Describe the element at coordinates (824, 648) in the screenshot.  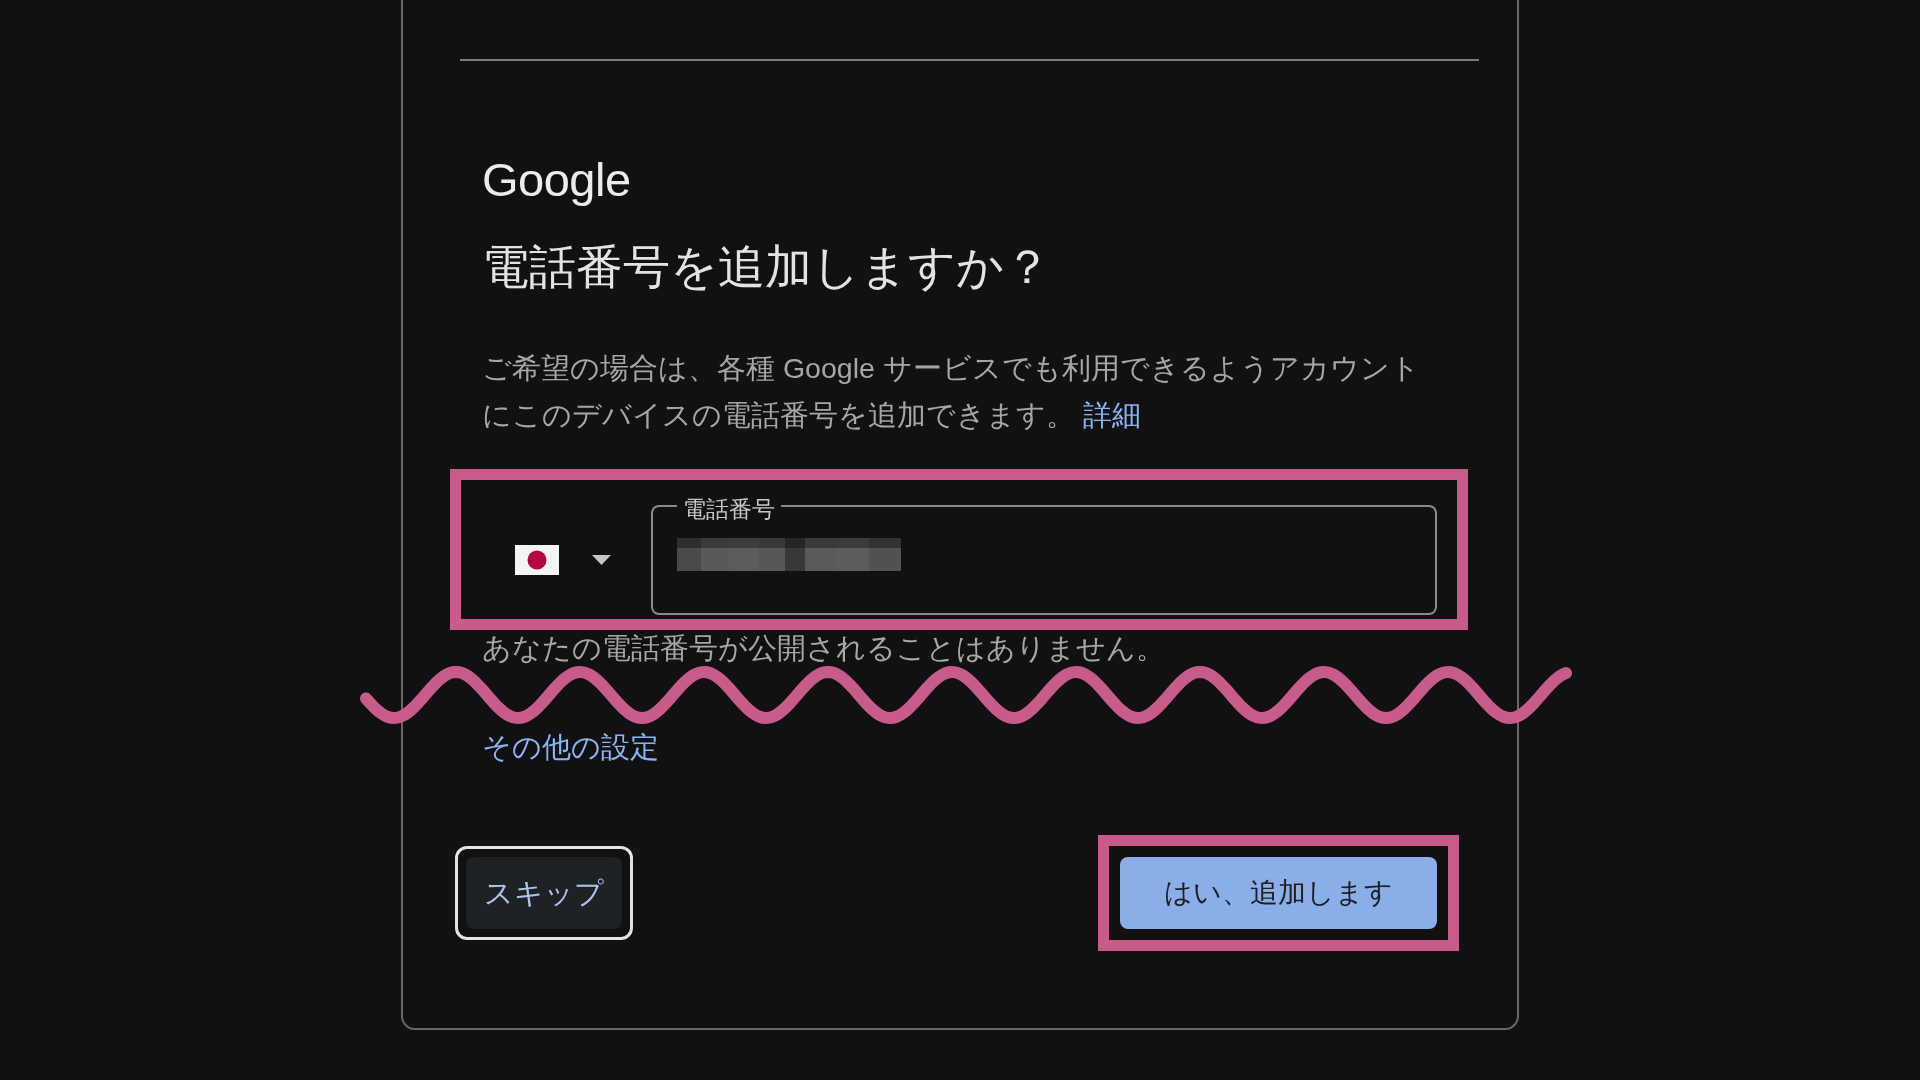
I see `privacy-hint-text: あなたの電話番号が公開されることはありません。` at that location.